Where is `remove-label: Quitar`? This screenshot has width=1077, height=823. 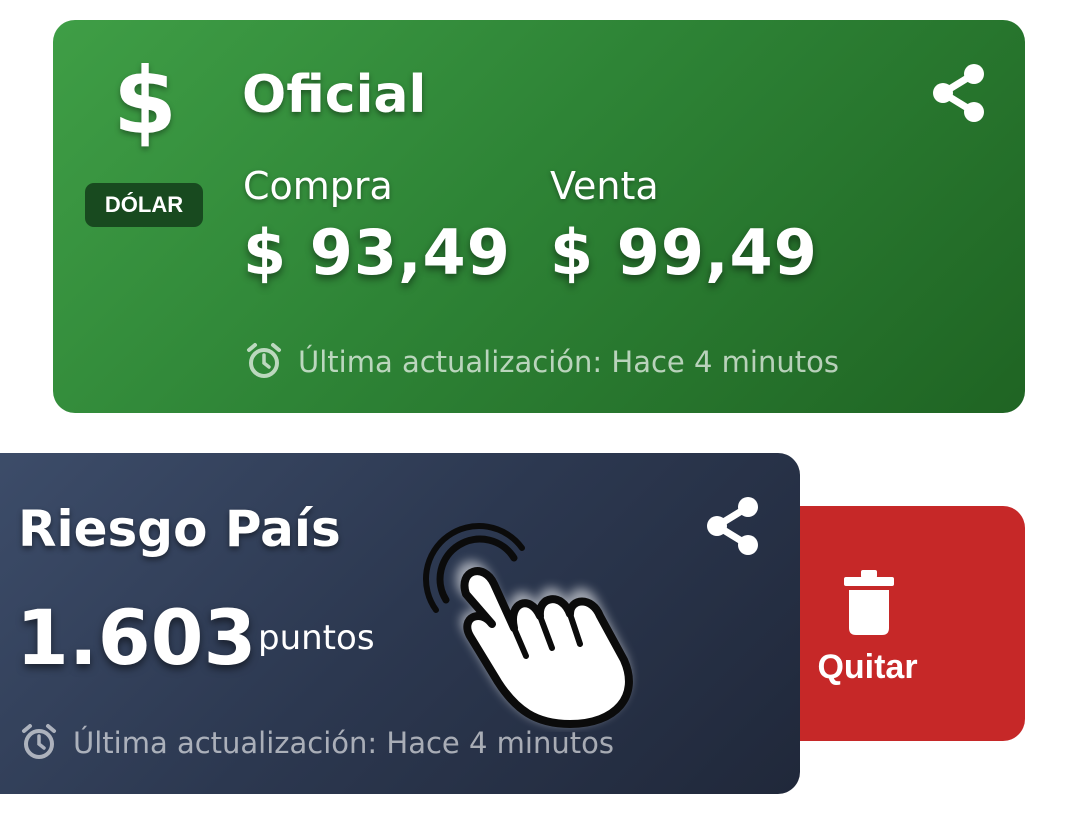 remove-label: Quitar is located at coordinates (867, 667).